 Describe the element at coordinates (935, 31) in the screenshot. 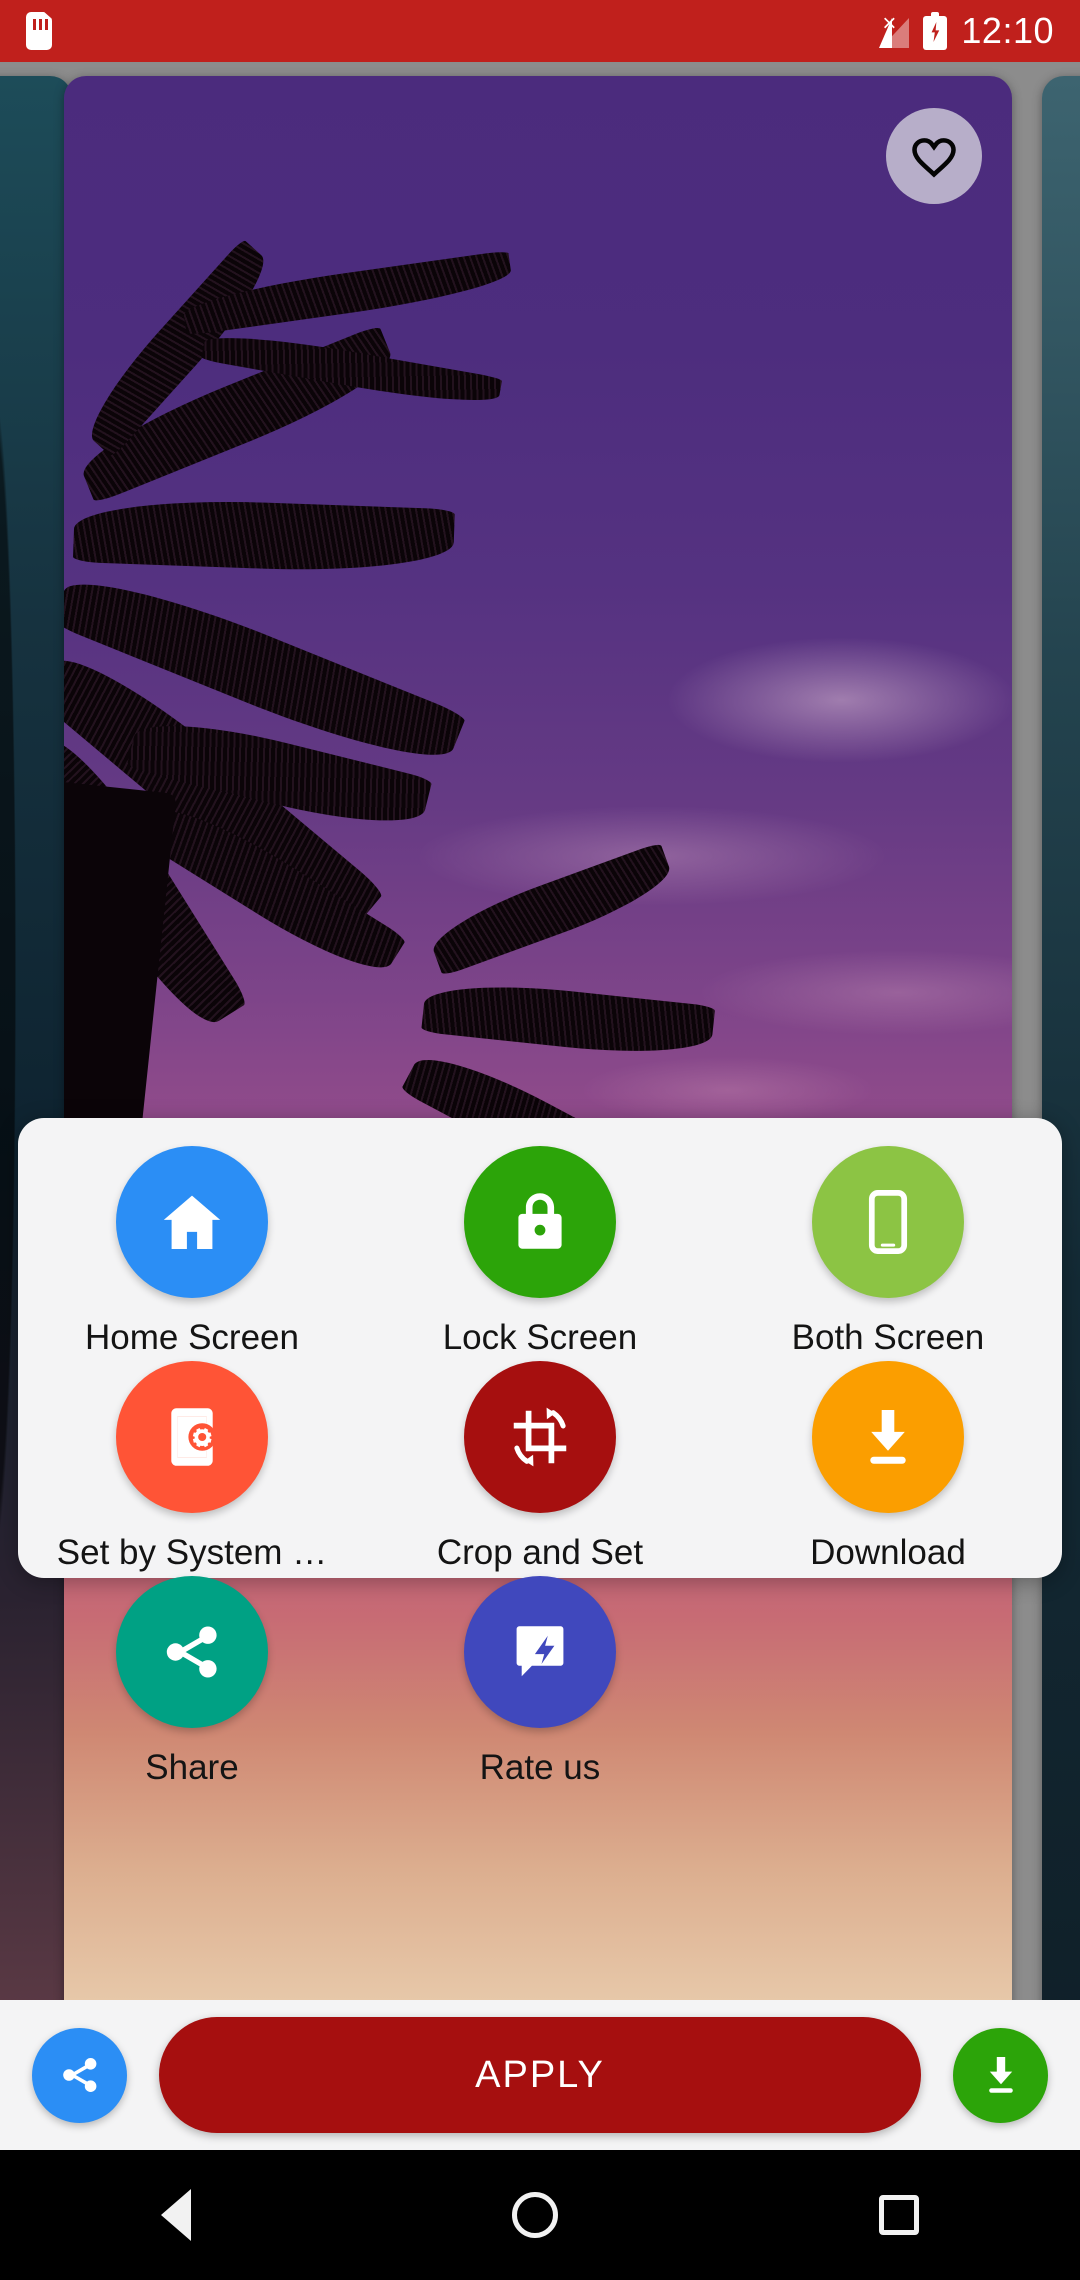

I see `battery-charging-icon` at that location.